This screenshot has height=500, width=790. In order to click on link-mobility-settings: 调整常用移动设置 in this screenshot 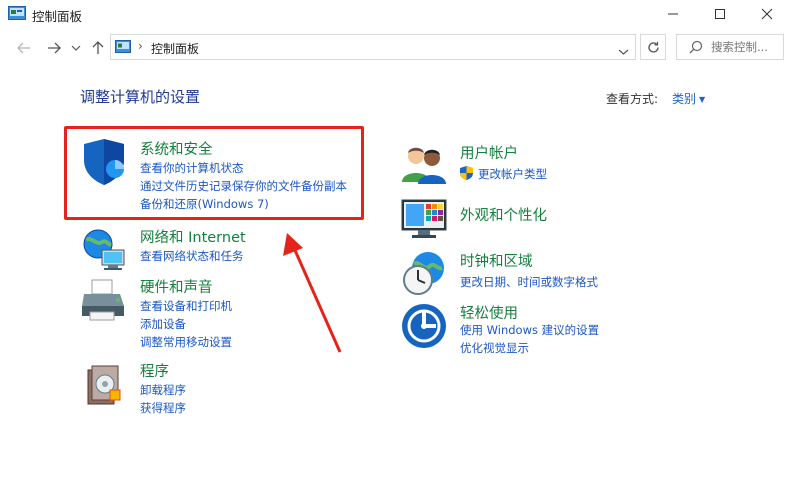, I will do `click(186, 342)`.